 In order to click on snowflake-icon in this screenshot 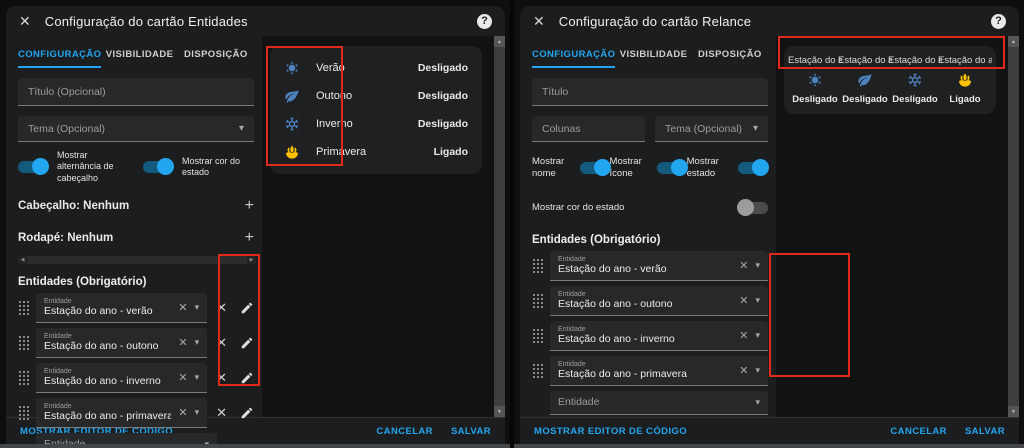, I will do `click(292, 124)`.